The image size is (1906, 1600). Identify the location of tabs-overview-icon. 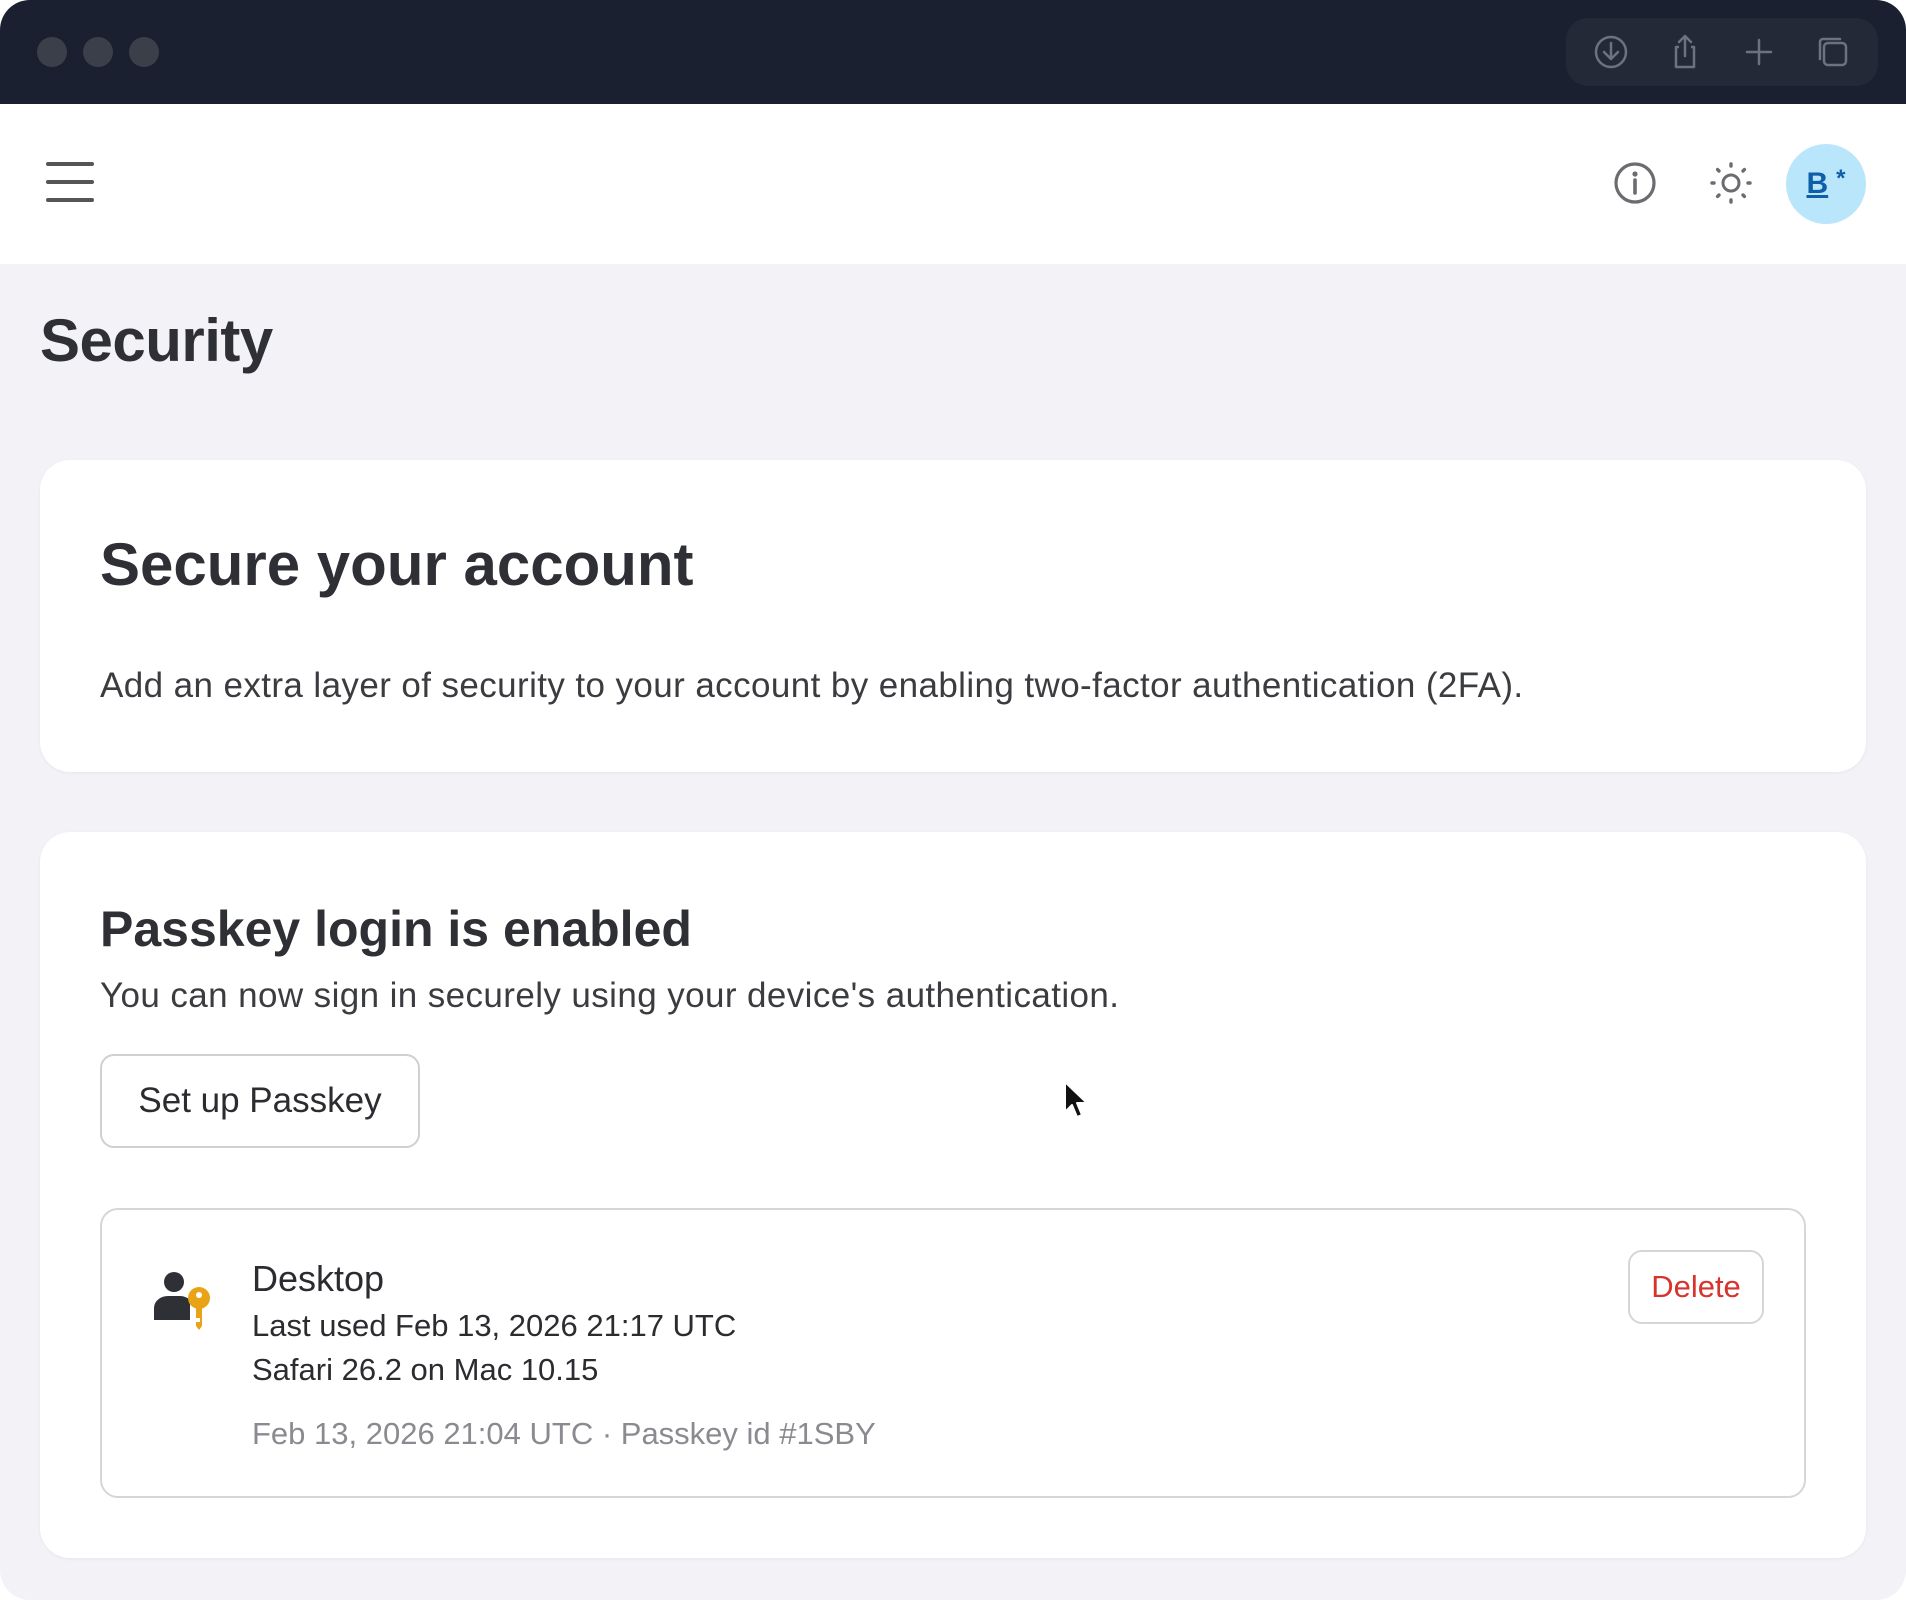
(1833, 52).